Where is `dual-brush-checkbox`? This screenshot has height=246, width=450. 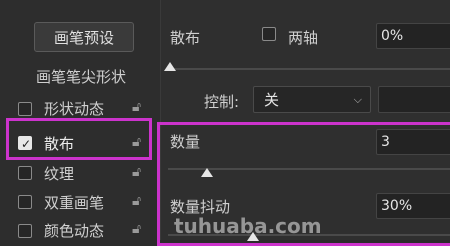
dual-brush-checkbox is located at coordinates (25, 202).